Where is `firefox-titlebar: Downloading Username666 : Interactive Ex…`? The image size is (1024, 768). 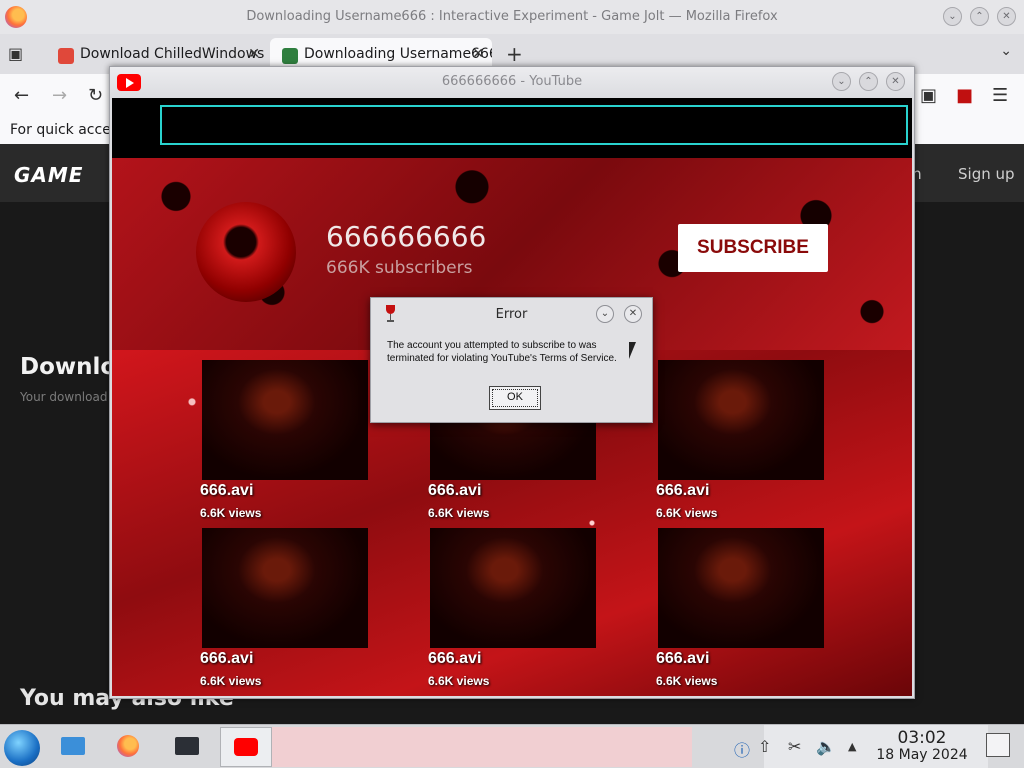 firefox-titlebar: Downloading Username666 : Interactive Ex… is located at coordinates (512, 17).